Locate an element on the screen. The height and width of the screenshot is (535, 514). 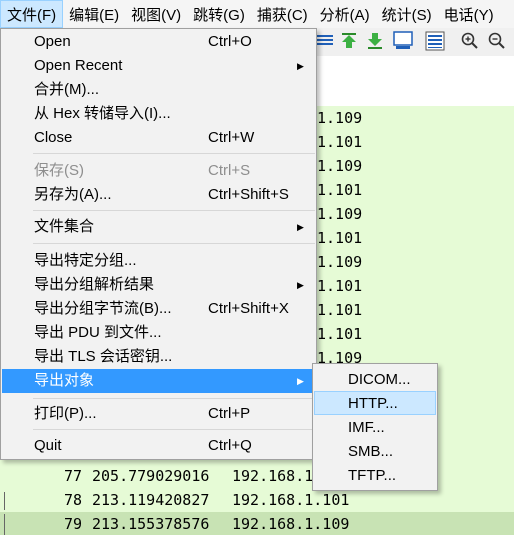
menu-item-export-bytes: 导出分组字节流(B)... Ctrl+Shift+X is located at coordinates (159, 309).